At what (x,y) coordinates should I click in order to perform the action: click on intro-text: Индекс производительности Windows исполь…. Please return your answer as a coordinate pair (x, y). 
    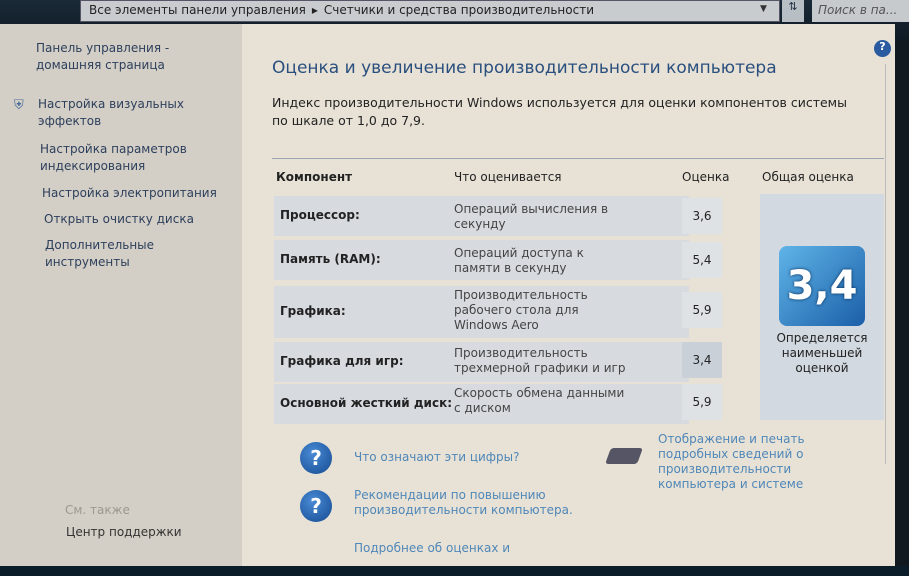
    Looking at the image, I should click on (559, 111).